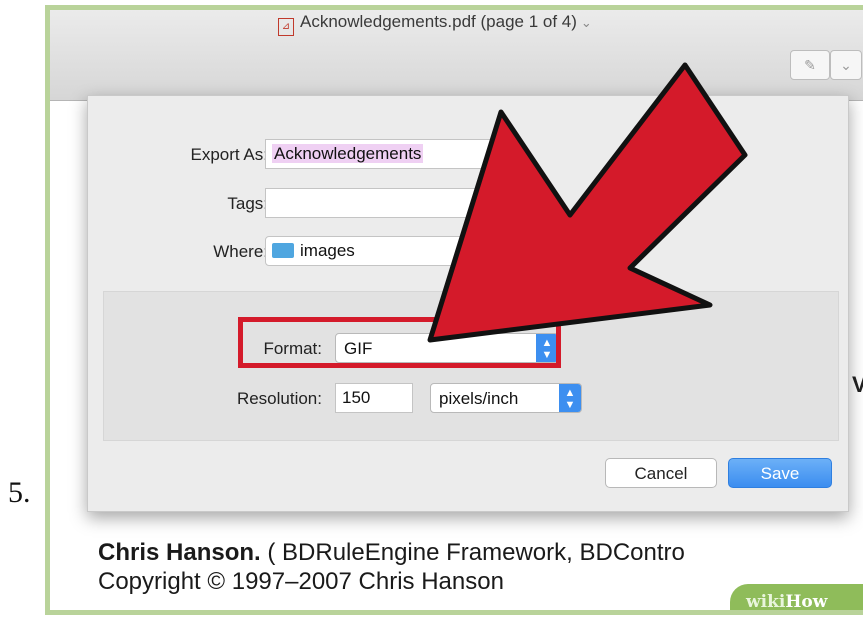 This screenshot has width=863, height=620. I want to click on resolution-label: Resolution:, so click(279, 398).